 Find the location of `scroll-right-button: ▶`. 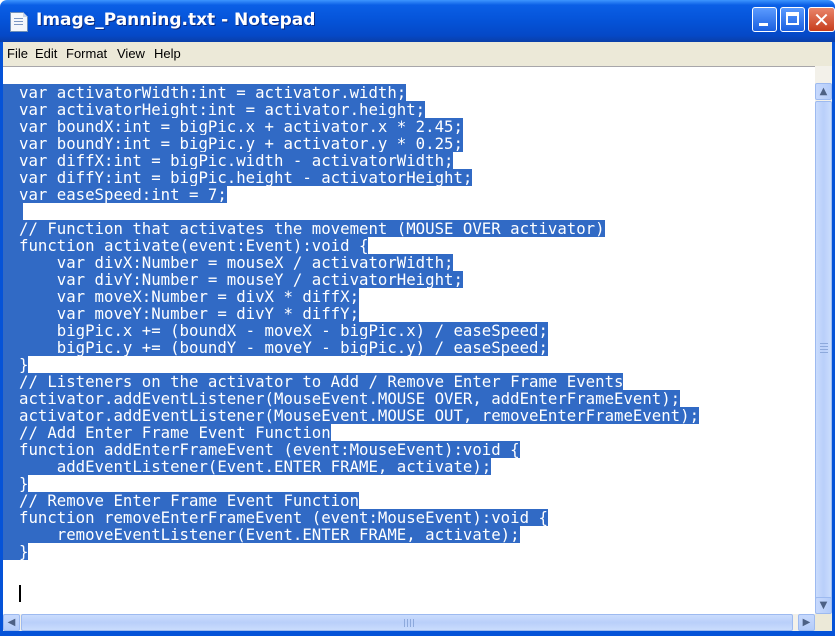

scroll-right-button: ▶ is located at coordinates (806, 622).